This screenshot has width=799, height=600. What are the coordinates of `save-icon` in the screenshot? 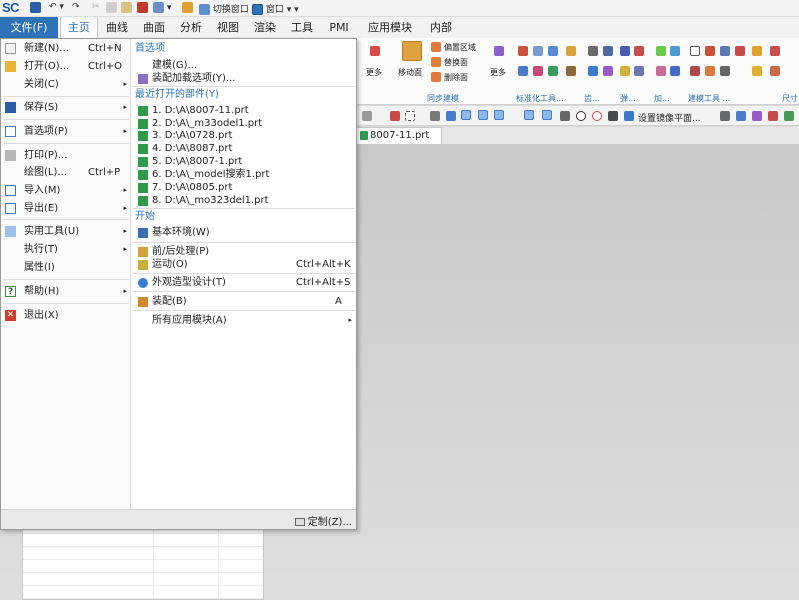 It's located at (35, 8).